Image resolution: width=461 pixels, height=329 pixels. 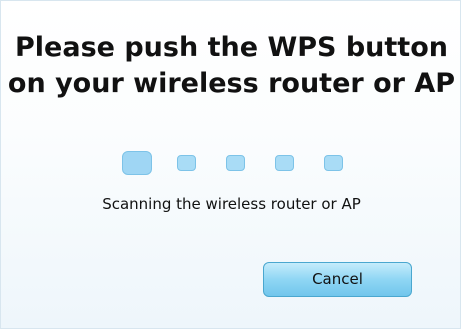 I want to click on scan-progress-indicator, so click(x=242, y=164).